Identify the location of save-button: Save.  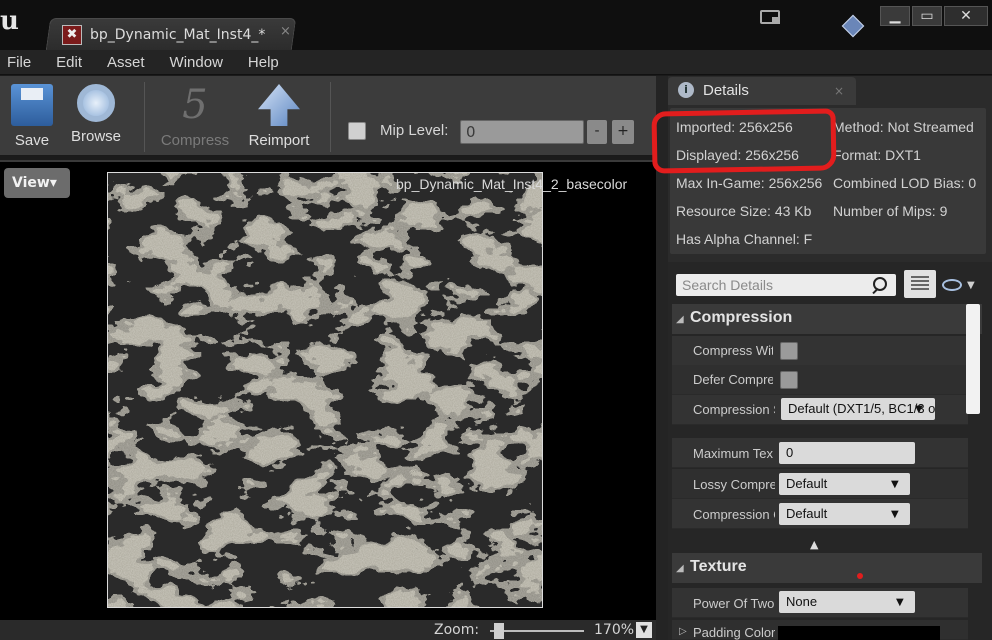
(32, 115).